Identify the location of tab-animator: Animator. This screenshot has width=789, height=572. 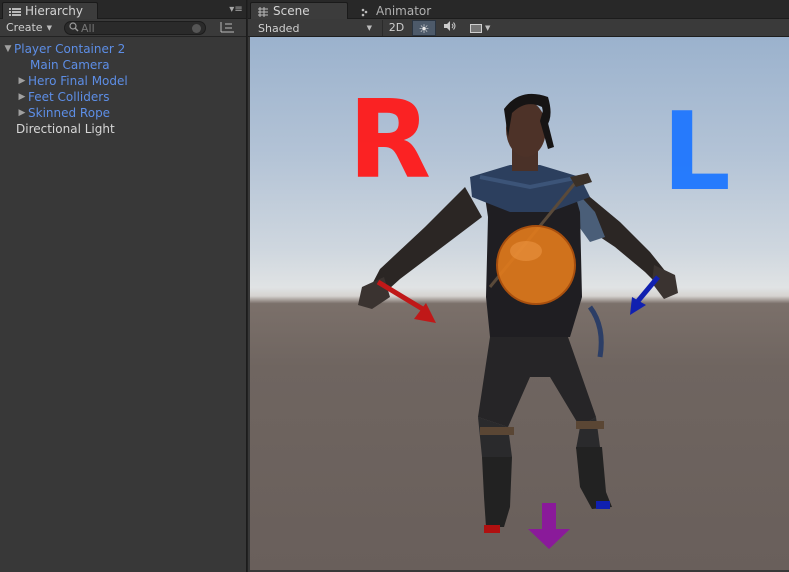
(399, 10).